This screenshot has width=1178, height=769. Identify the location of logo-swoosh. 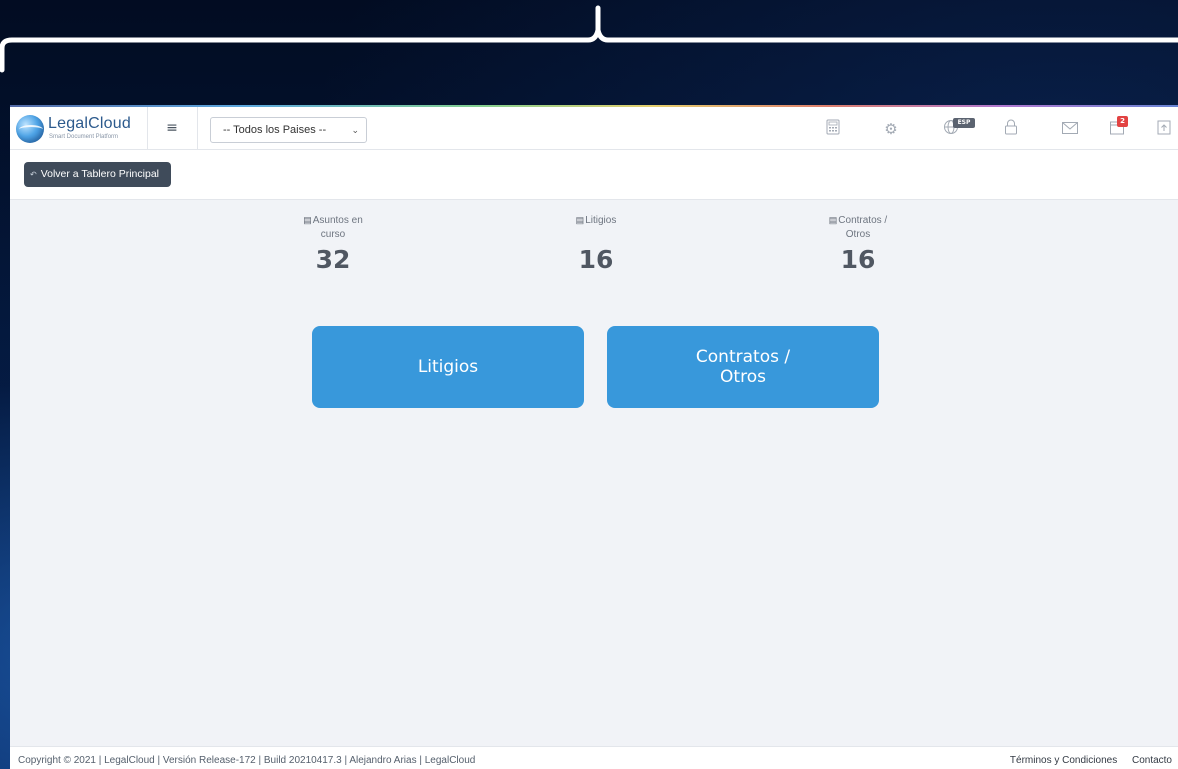
(31, 129).